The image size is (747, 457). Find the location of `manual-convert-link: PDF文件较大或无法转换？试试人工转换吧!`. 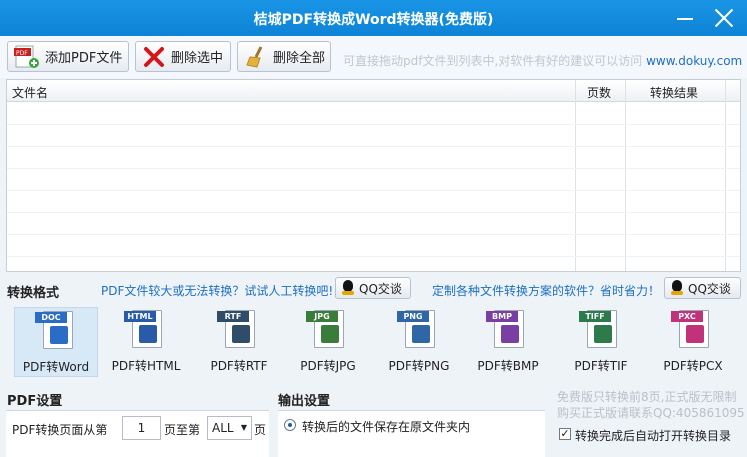

manual-convert-link: PDF文件较大或无法转换？试试人工转换吧! is located at coordinates (217, 290).